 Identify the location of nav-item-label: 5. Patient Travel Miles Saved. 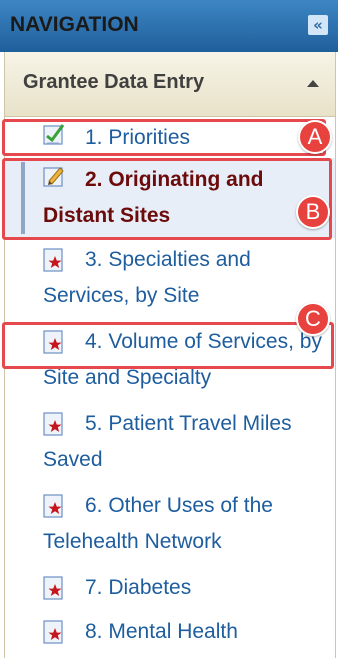
(167, 441).